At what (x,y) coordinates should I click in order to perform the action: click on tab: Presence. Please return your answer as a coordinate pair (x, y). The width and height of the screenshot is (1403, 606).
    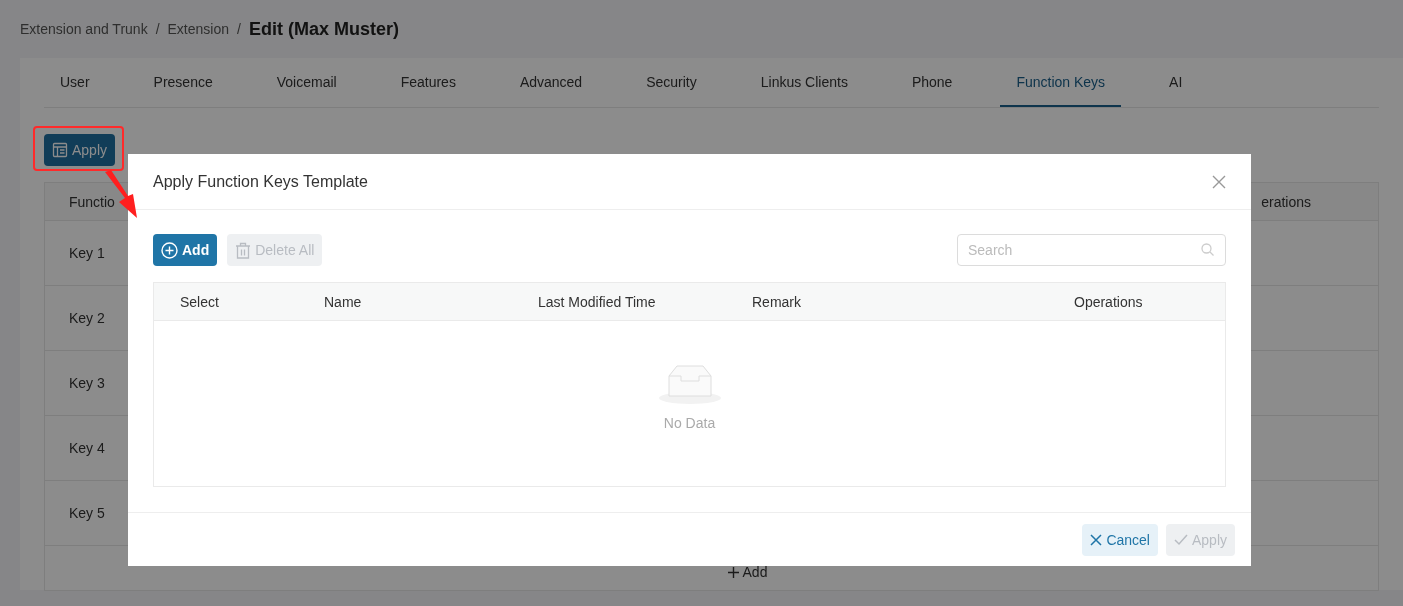
    Looking at the image, I should click on (183, 82).